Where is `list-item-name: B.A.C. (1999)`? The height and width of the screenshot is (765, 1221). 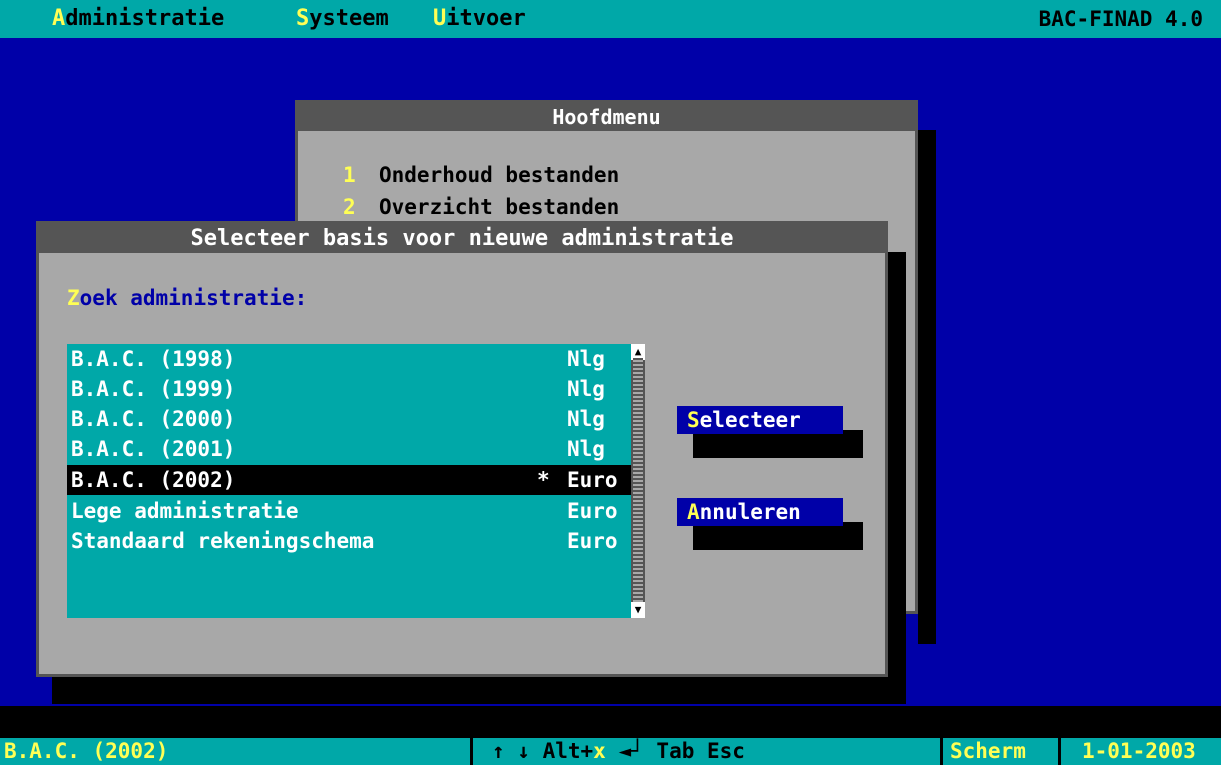
list-item-name: B.A.C. (1999) is located at coordinates (153, 389).